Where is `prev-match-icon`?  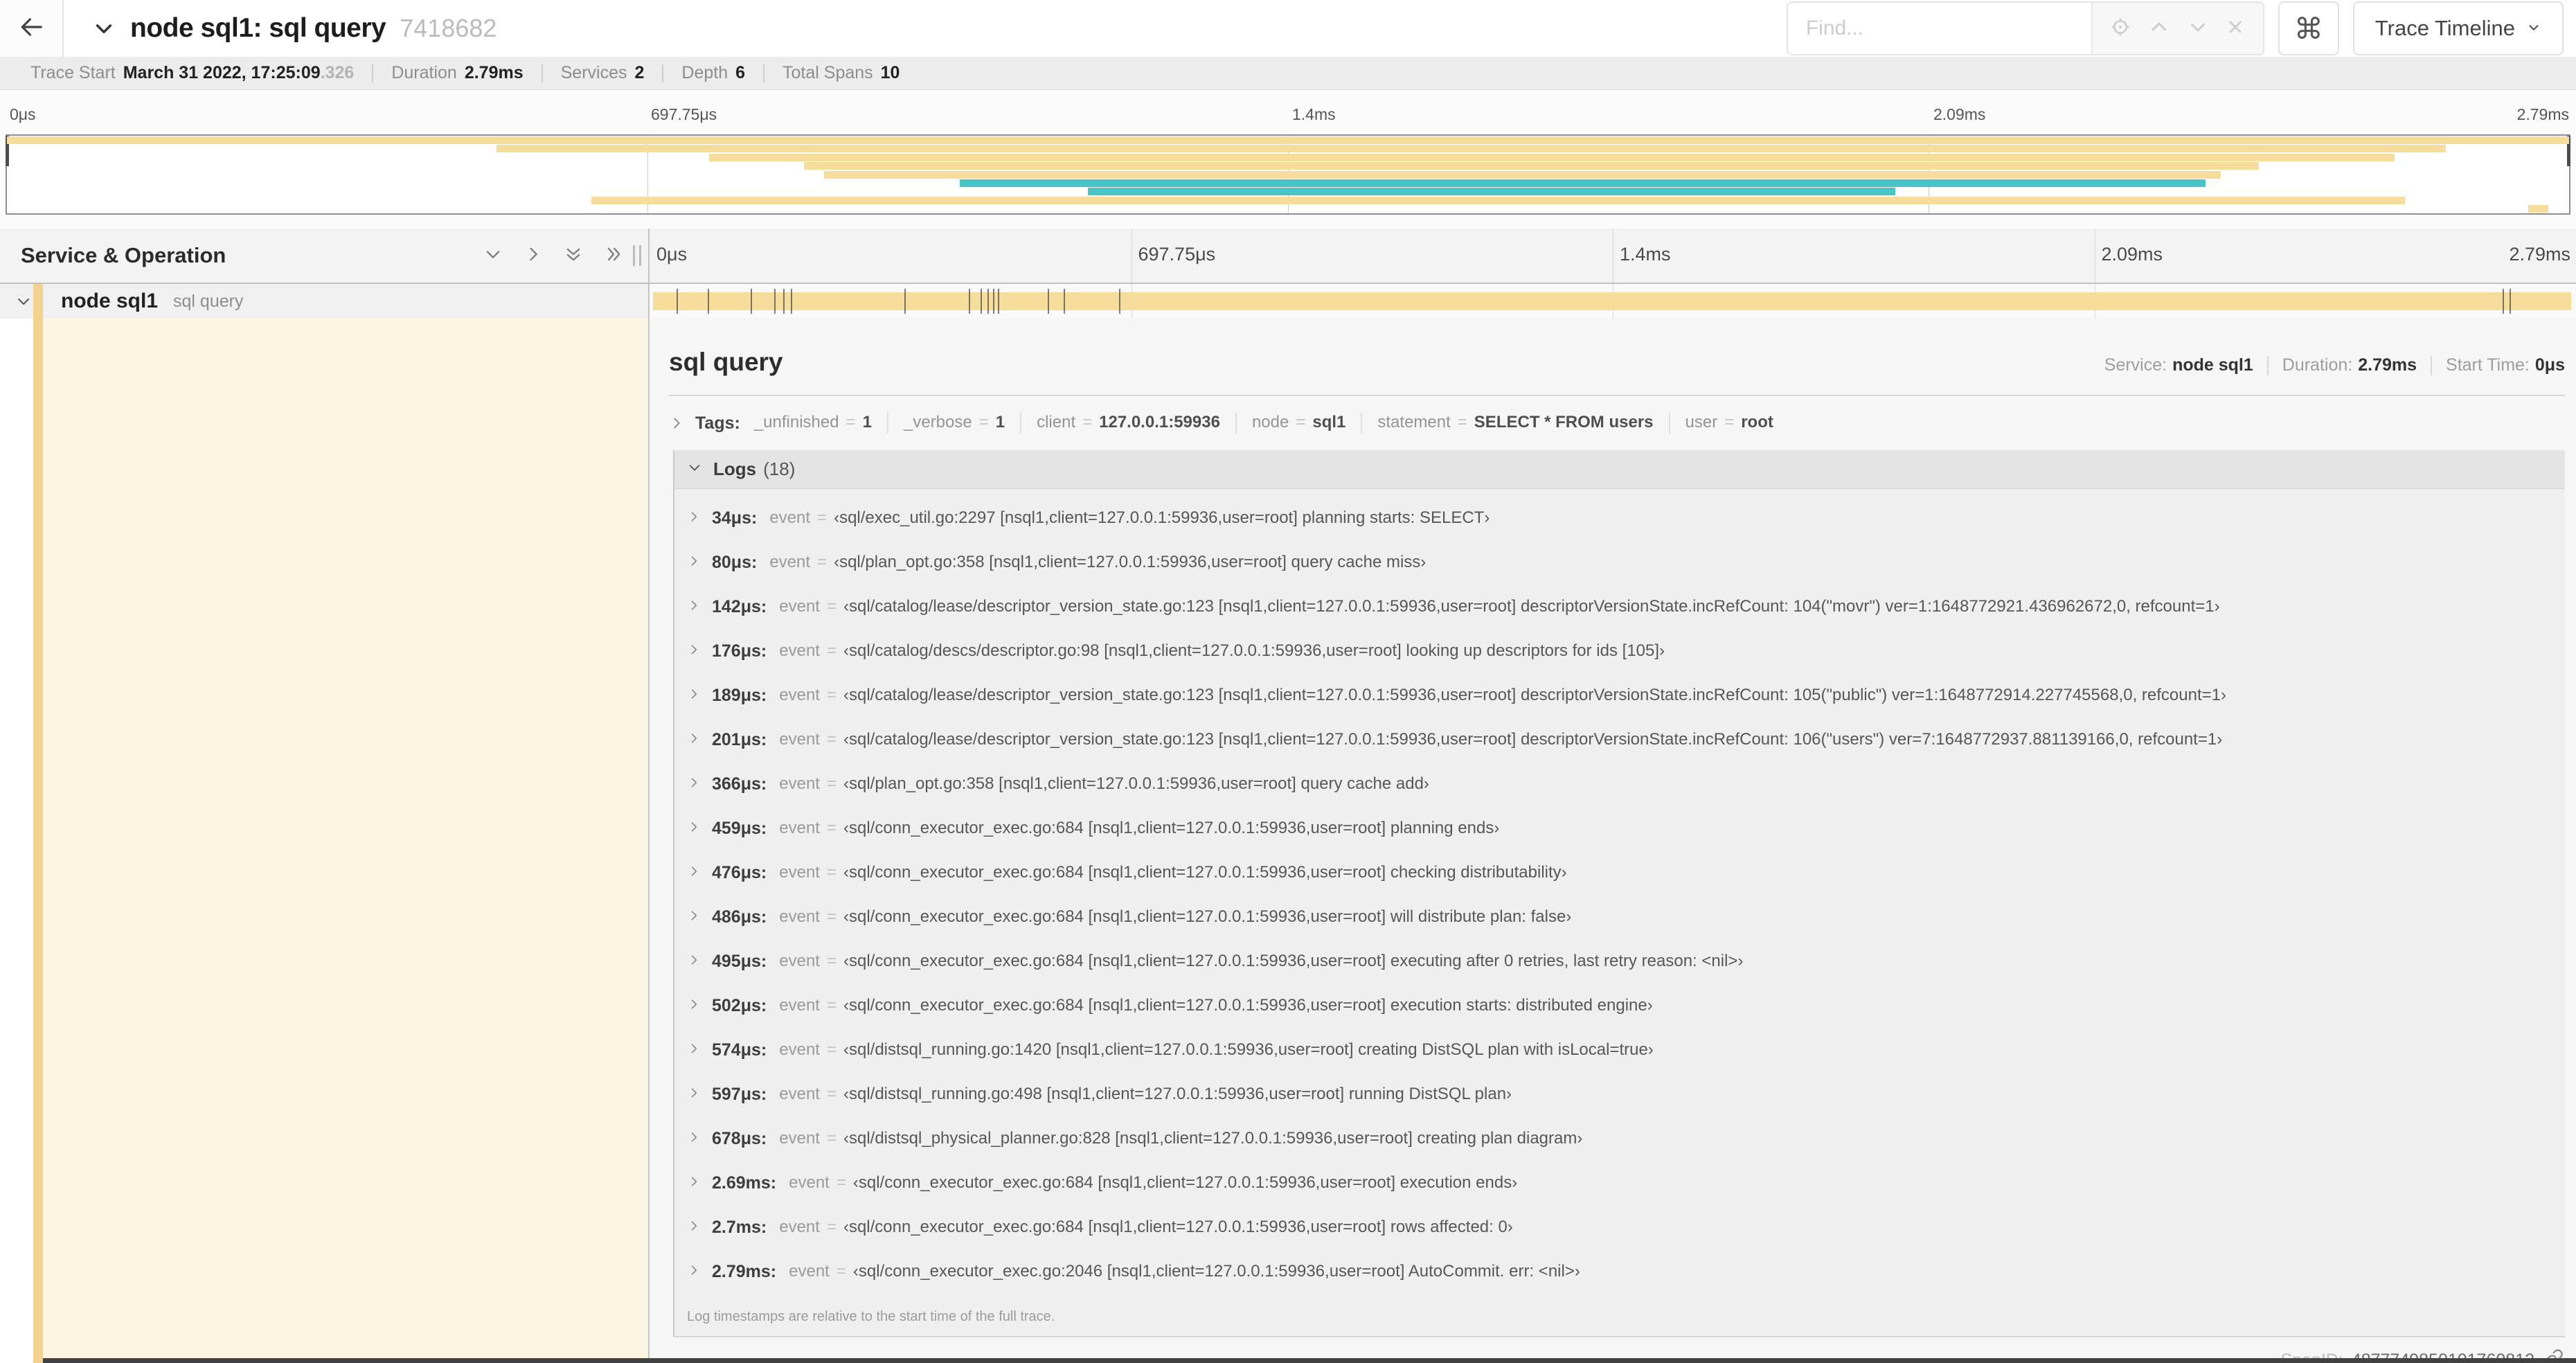 prev-match-icon is located at coordinates (2159, 29).